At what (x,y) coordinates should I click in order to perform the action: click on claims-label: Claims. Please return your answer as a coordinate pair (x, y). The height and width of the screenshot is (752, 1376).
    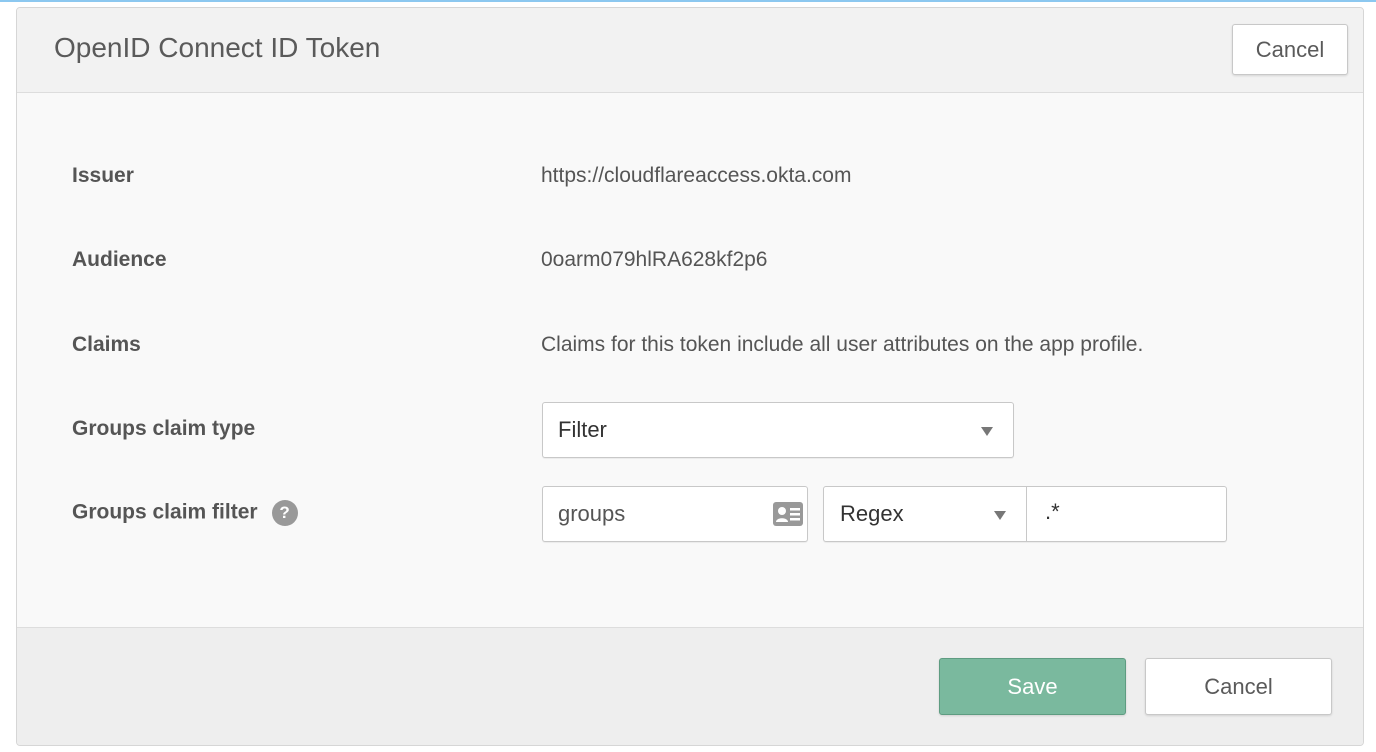
    Looking at the image, I should click on (106, 344).